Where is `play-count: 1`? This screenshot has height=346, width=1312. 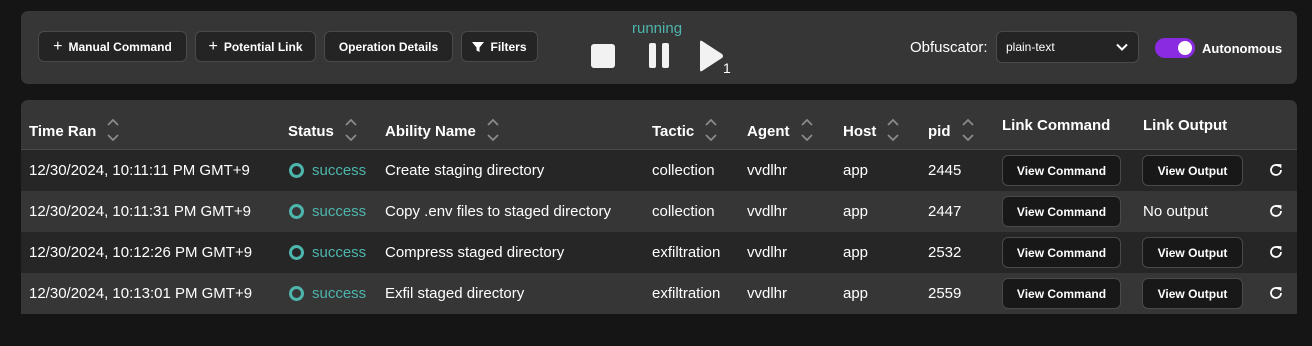
play-count: 1 is located at coordinates (727, 68).